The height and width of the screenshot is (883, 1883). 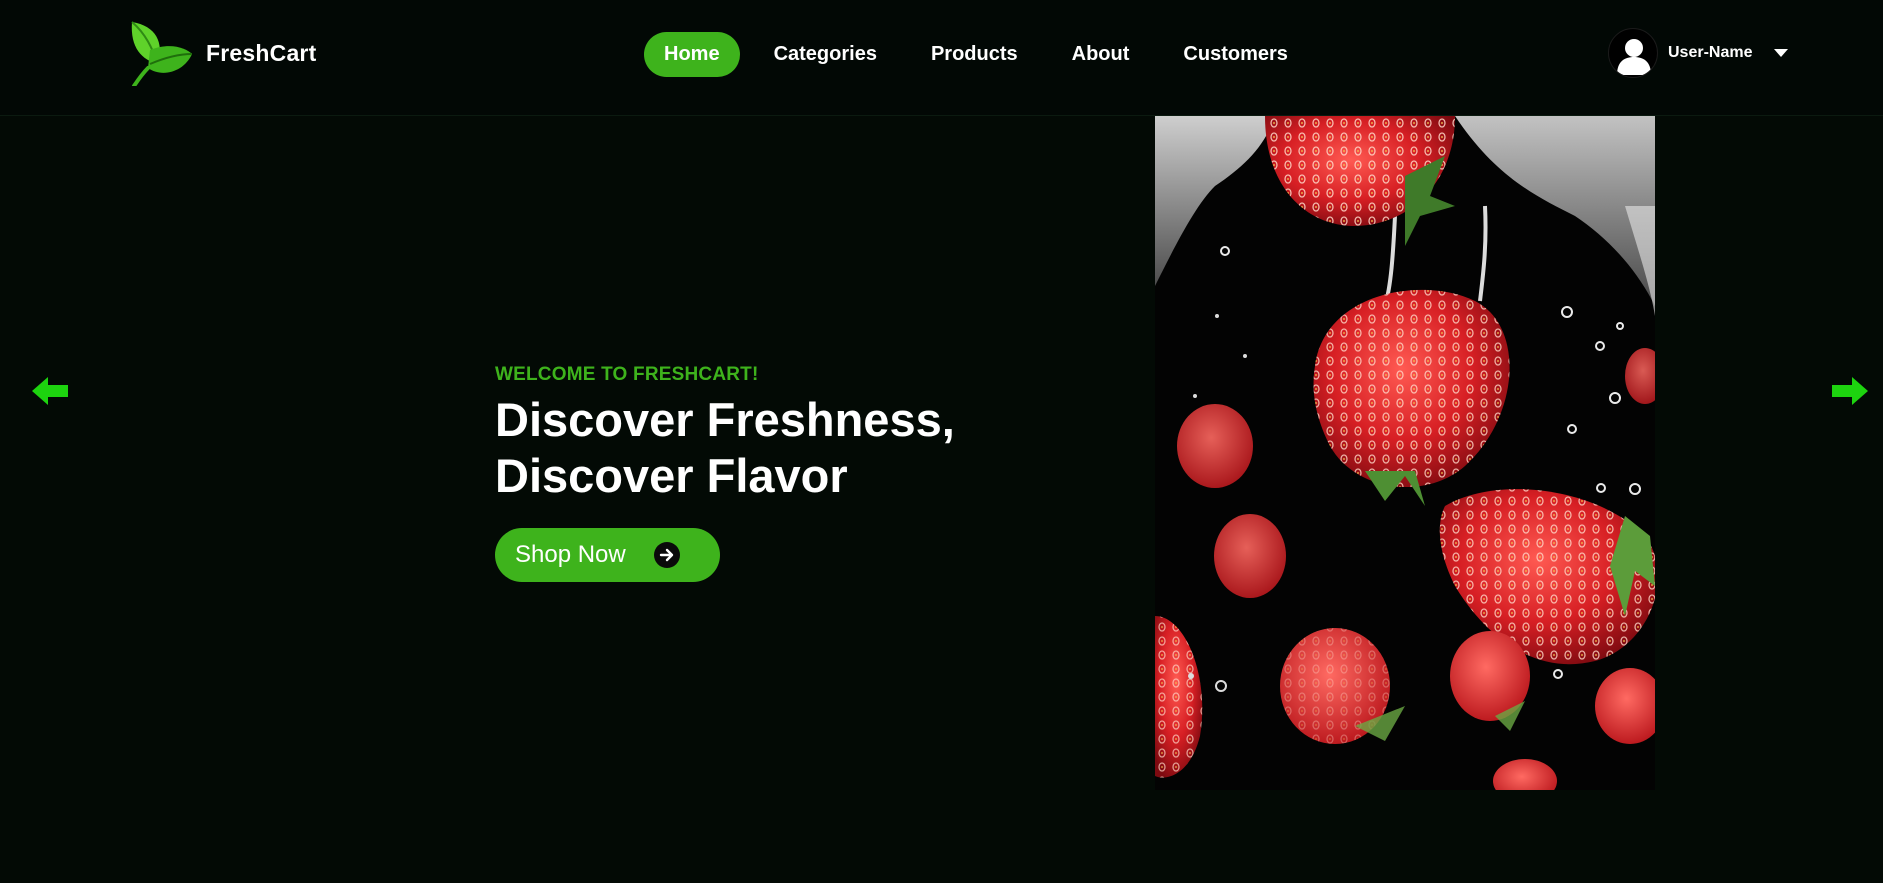 I want to click on shop-now-button: Shop Now, so click(x=607, y=555).